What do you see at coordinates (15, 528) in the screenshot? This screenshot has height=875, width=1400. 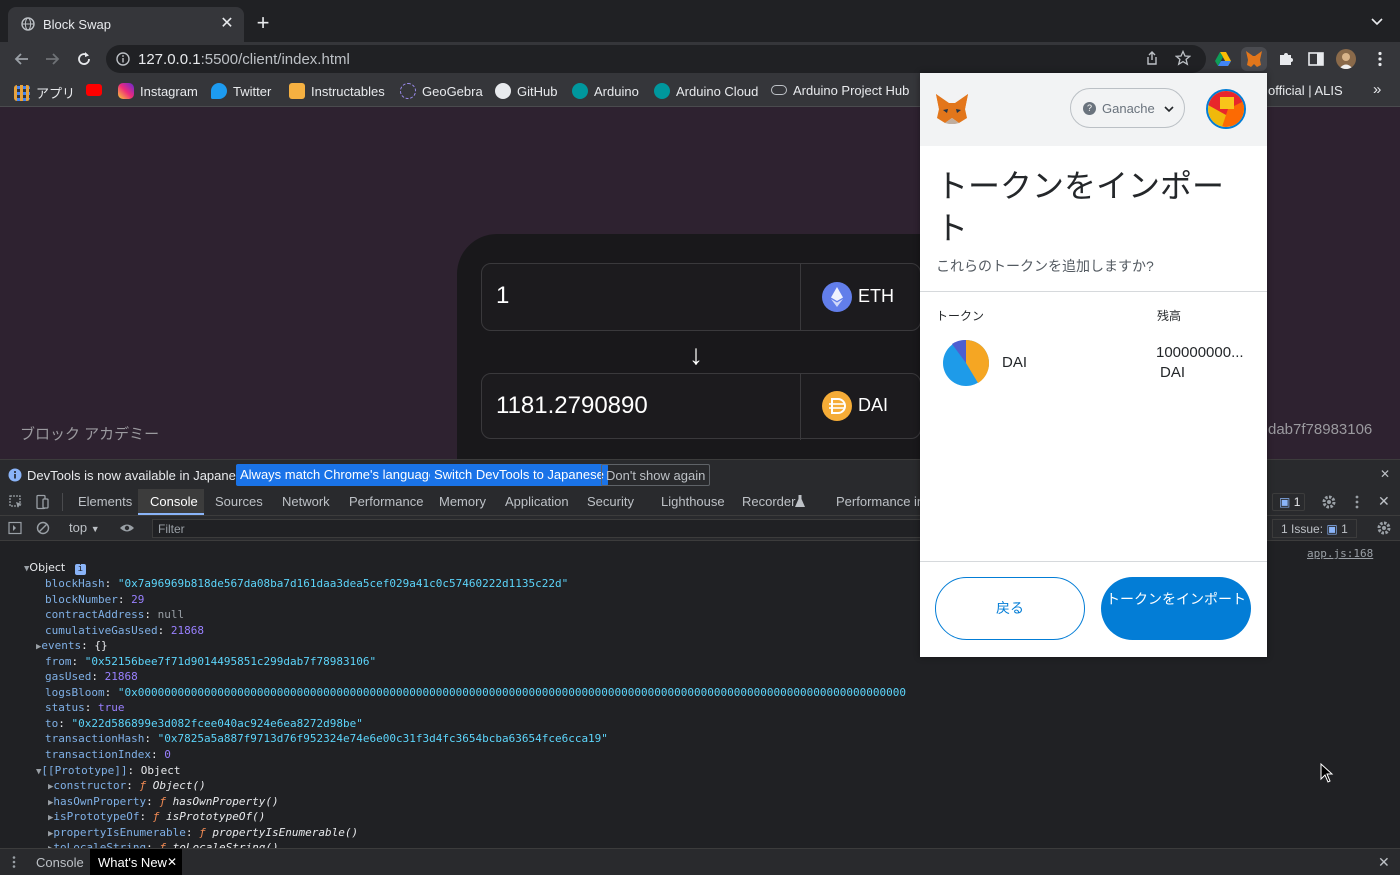 I see `sidebar-toggle-icon` at bounding box center [15, 528].